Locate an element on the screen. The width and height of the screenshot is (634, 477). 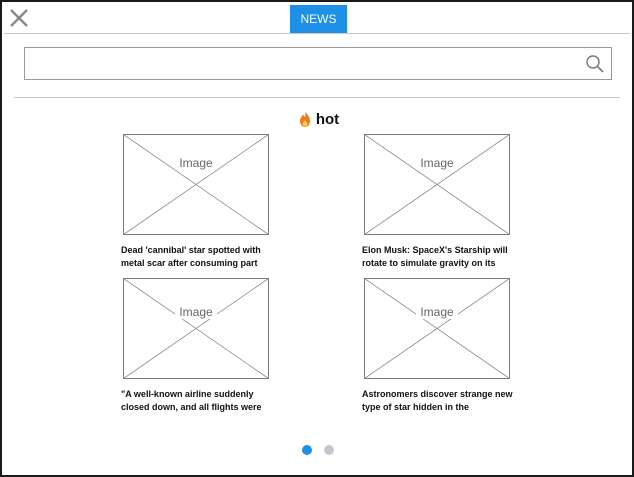
section-heading: hot is located at coordinates (318, 119).